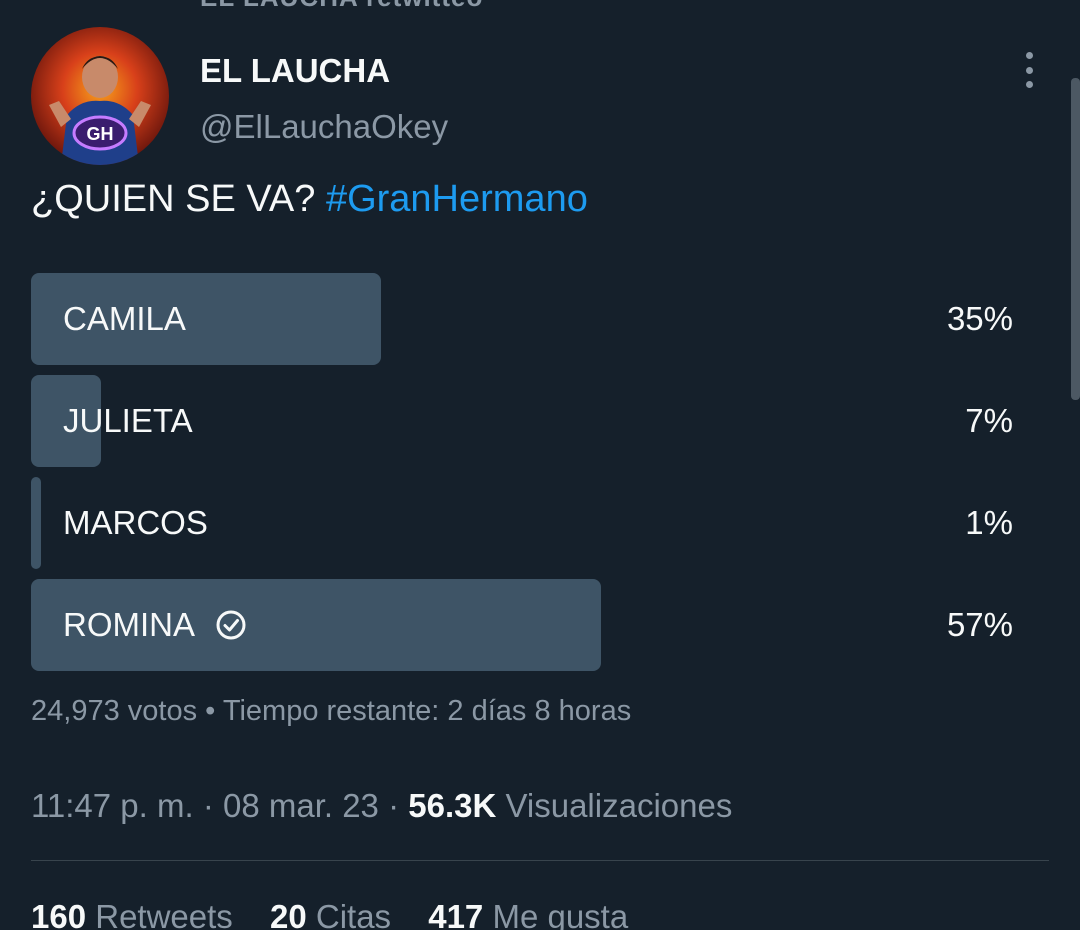 The width and height of the screenshot is (1080, 930). I want to click on poll-option-label: MARCOS, so click(135, 522).